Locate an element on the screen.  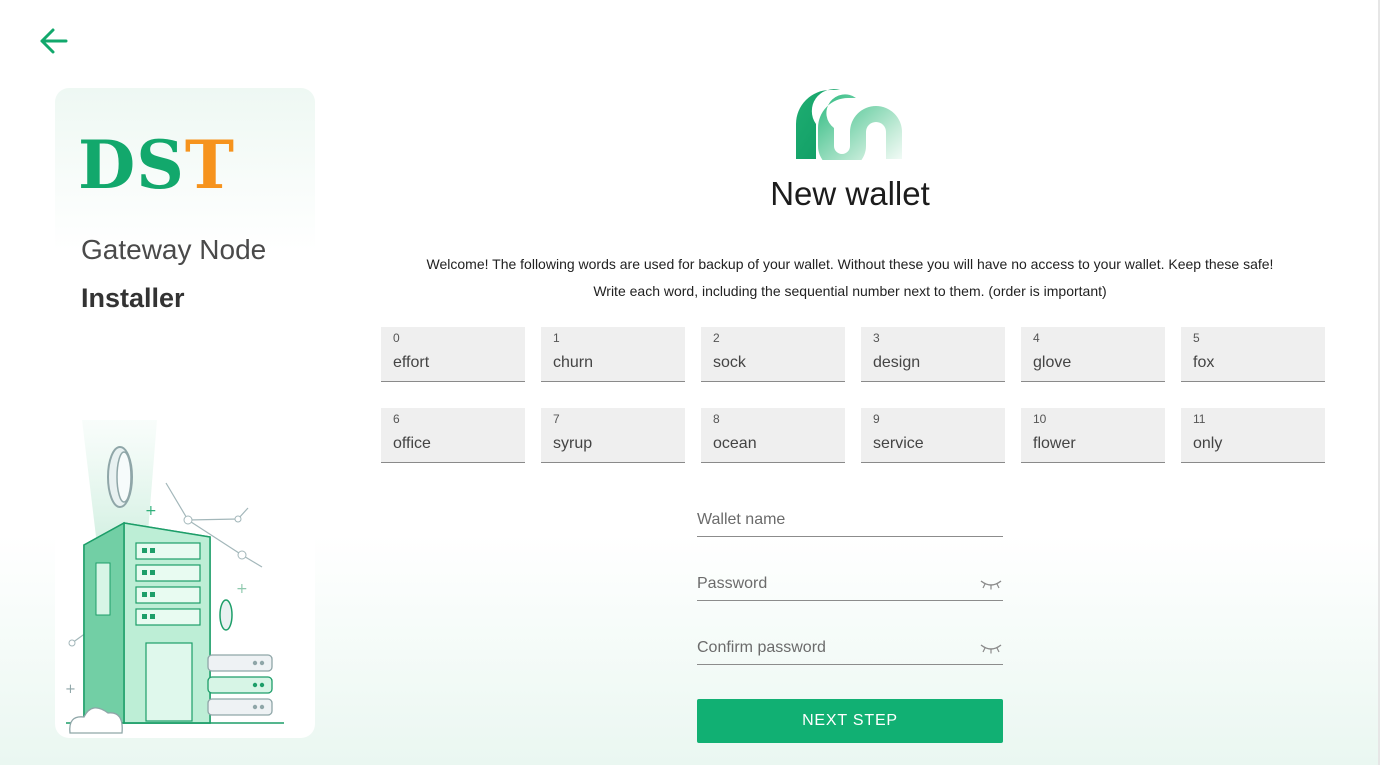
seed-word: ocean is located at coordinates (735, 443).